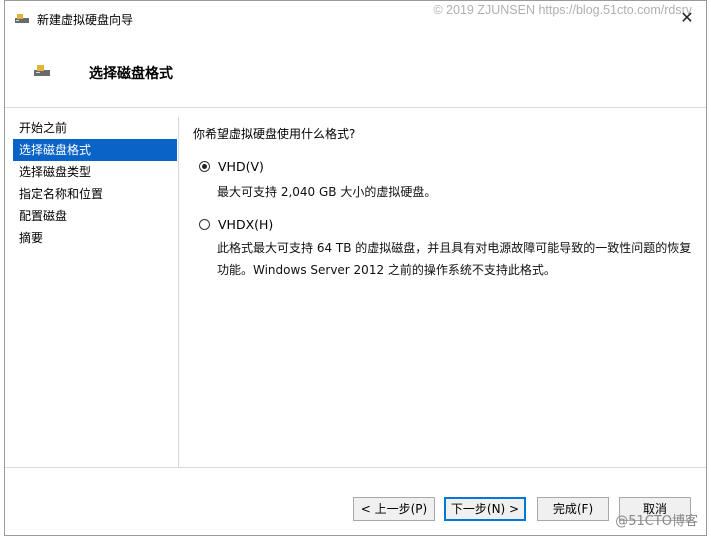 The width and height of the screenshot is (711, 540). What do you see at coordinates (95, 172) in the screenshot?
I see `nav-item-choose-disk-type: 选择磁盘类型` at bounding box center [95, 172].